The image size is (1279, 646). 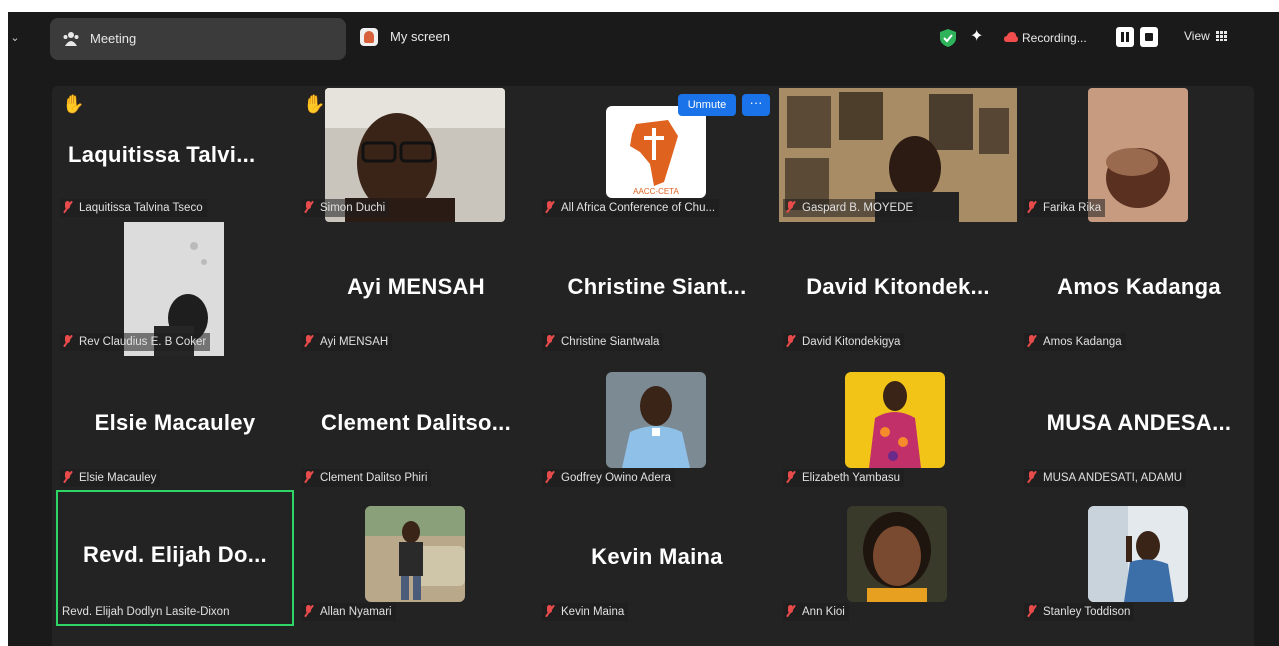 What do you see at coordinates (198, 39) in the screenshot?
I see `meeting-tab: Meeting` at bounding box center [198, 39].